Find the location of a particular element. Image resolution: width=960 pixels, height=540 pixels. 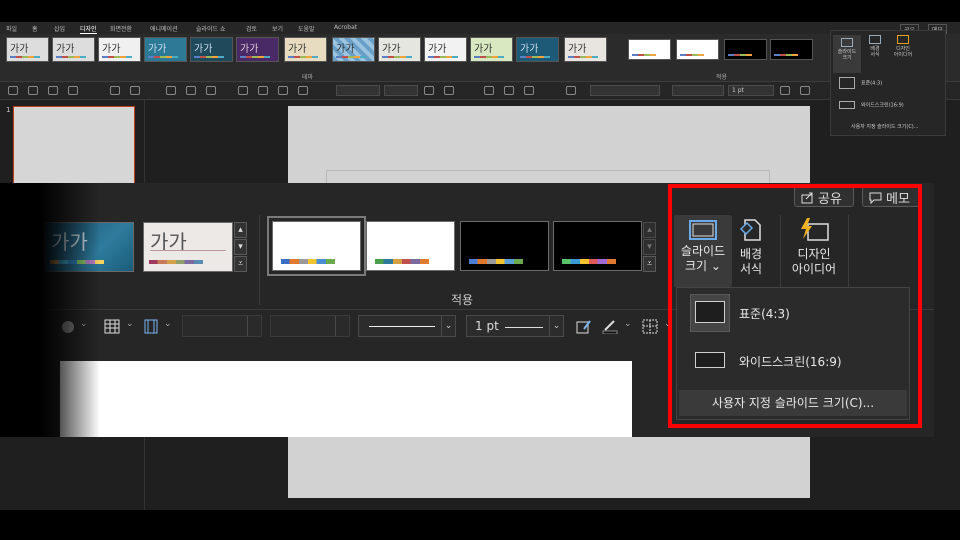

slide-canvas-zoomed is located at coordinates (346, 399).